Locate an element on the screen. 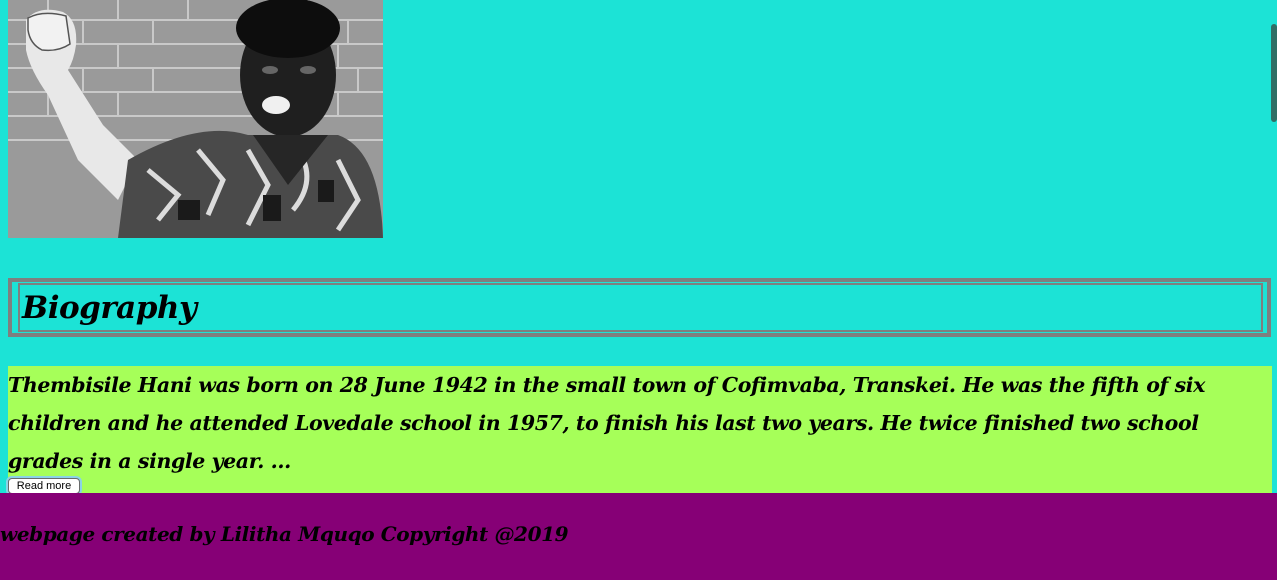  biography-title: Biography is located at coordinates (109, 308).